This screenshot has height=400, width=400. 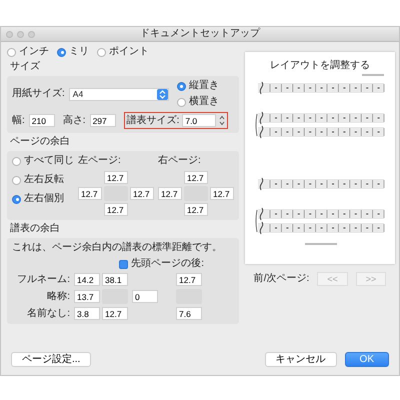 What do you see at coordinates (197, 86) in the screenshot?
I see `orientation-radio: 縦置き` at bounding box center [197, 86].